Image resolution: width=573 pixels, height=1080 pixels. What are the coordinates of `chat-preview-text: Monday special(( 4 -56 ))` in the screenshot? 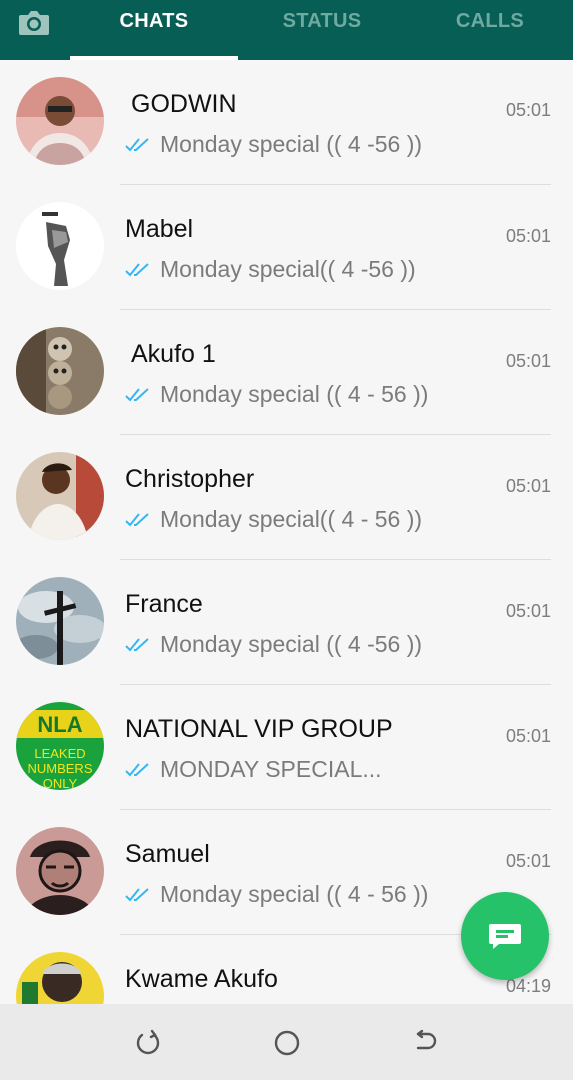 It's located at (288, 269).